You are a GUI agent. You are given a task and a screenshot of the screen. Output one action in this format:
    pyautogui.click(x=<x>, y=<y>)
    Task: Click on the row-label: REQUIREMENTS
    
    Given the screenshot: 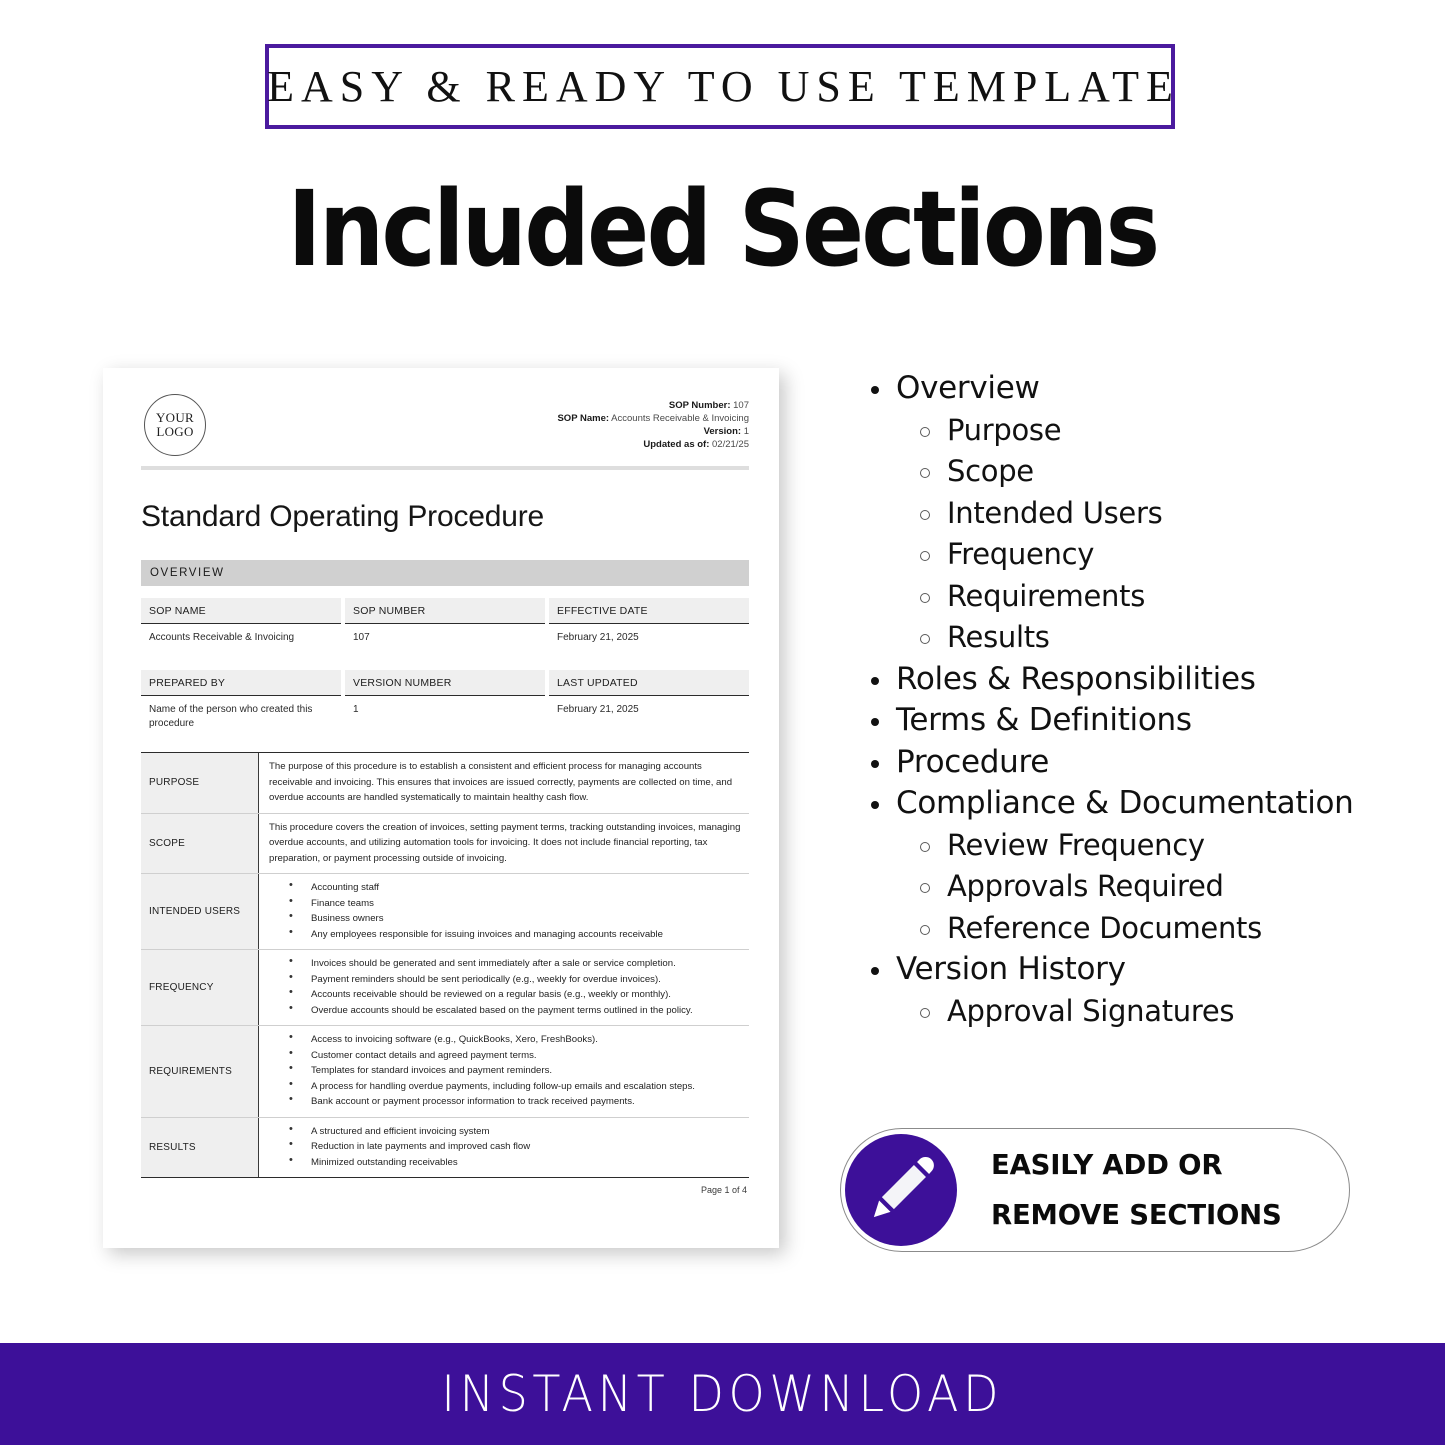 What is the action you would take?
    pyautogui.click(x=200, y=1071)
    